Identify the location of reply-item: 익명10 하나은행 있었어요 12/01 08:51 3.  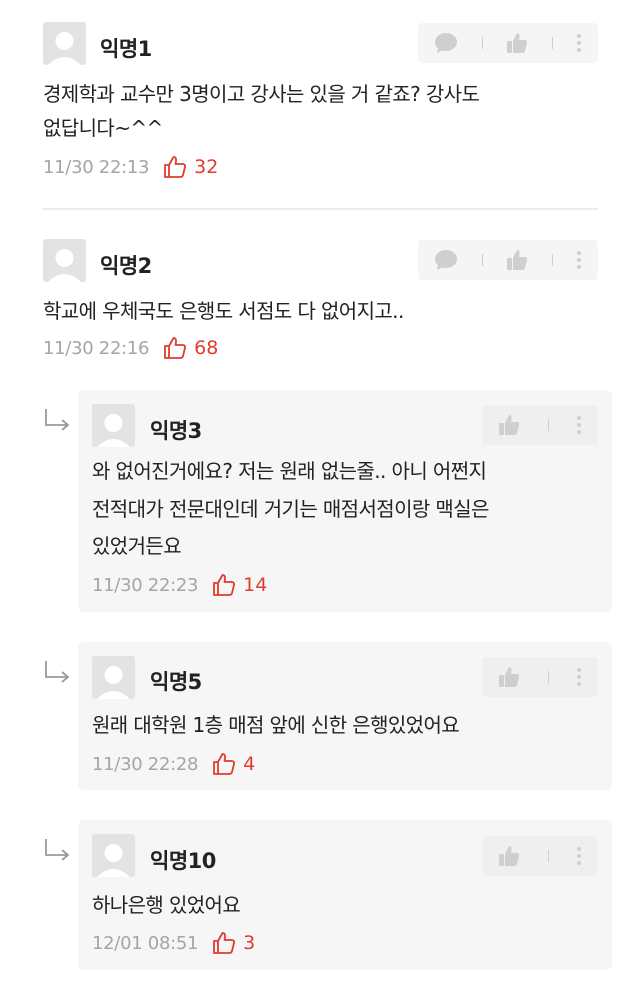
(345, 895).